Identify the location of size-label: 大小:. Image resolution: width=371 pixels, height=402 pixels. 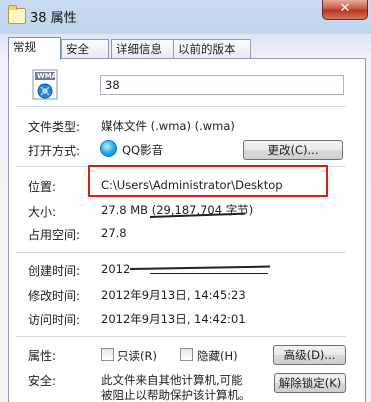
(42, 212).